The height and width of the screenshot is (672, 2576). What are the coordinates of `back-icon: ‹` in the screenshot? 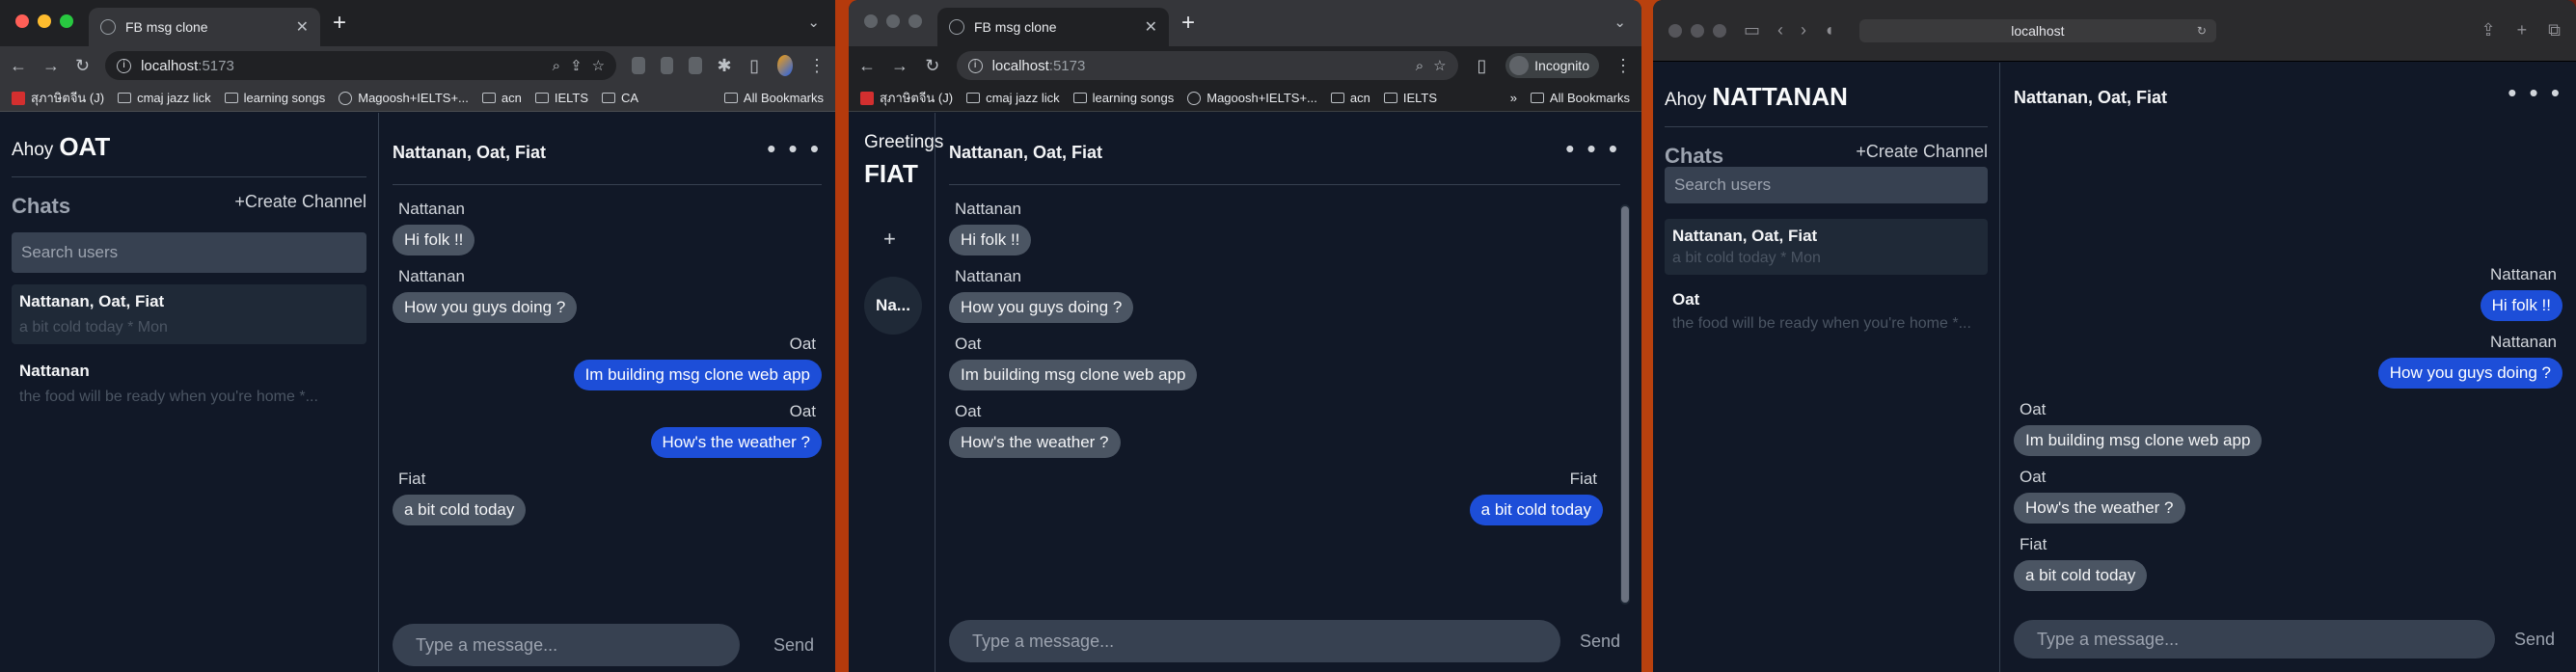 It's located at (1780, 30).